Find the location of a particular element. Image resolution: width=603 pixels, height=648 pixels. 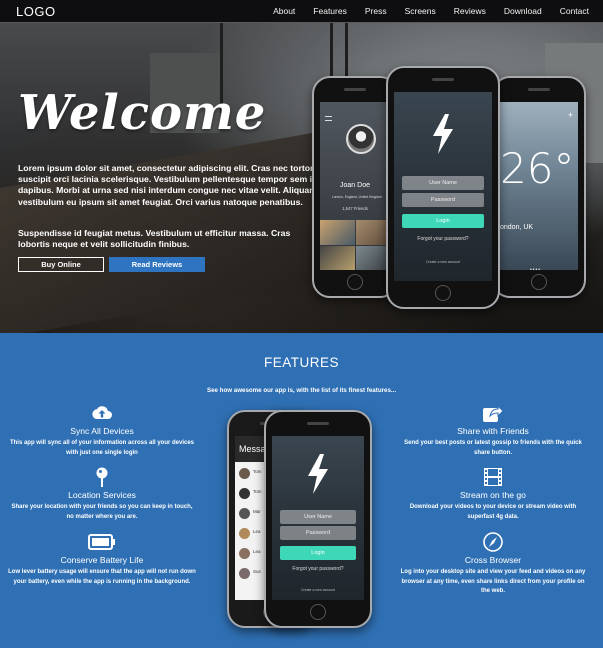

feature-name: Location Services is located at coordinates (102, 495).